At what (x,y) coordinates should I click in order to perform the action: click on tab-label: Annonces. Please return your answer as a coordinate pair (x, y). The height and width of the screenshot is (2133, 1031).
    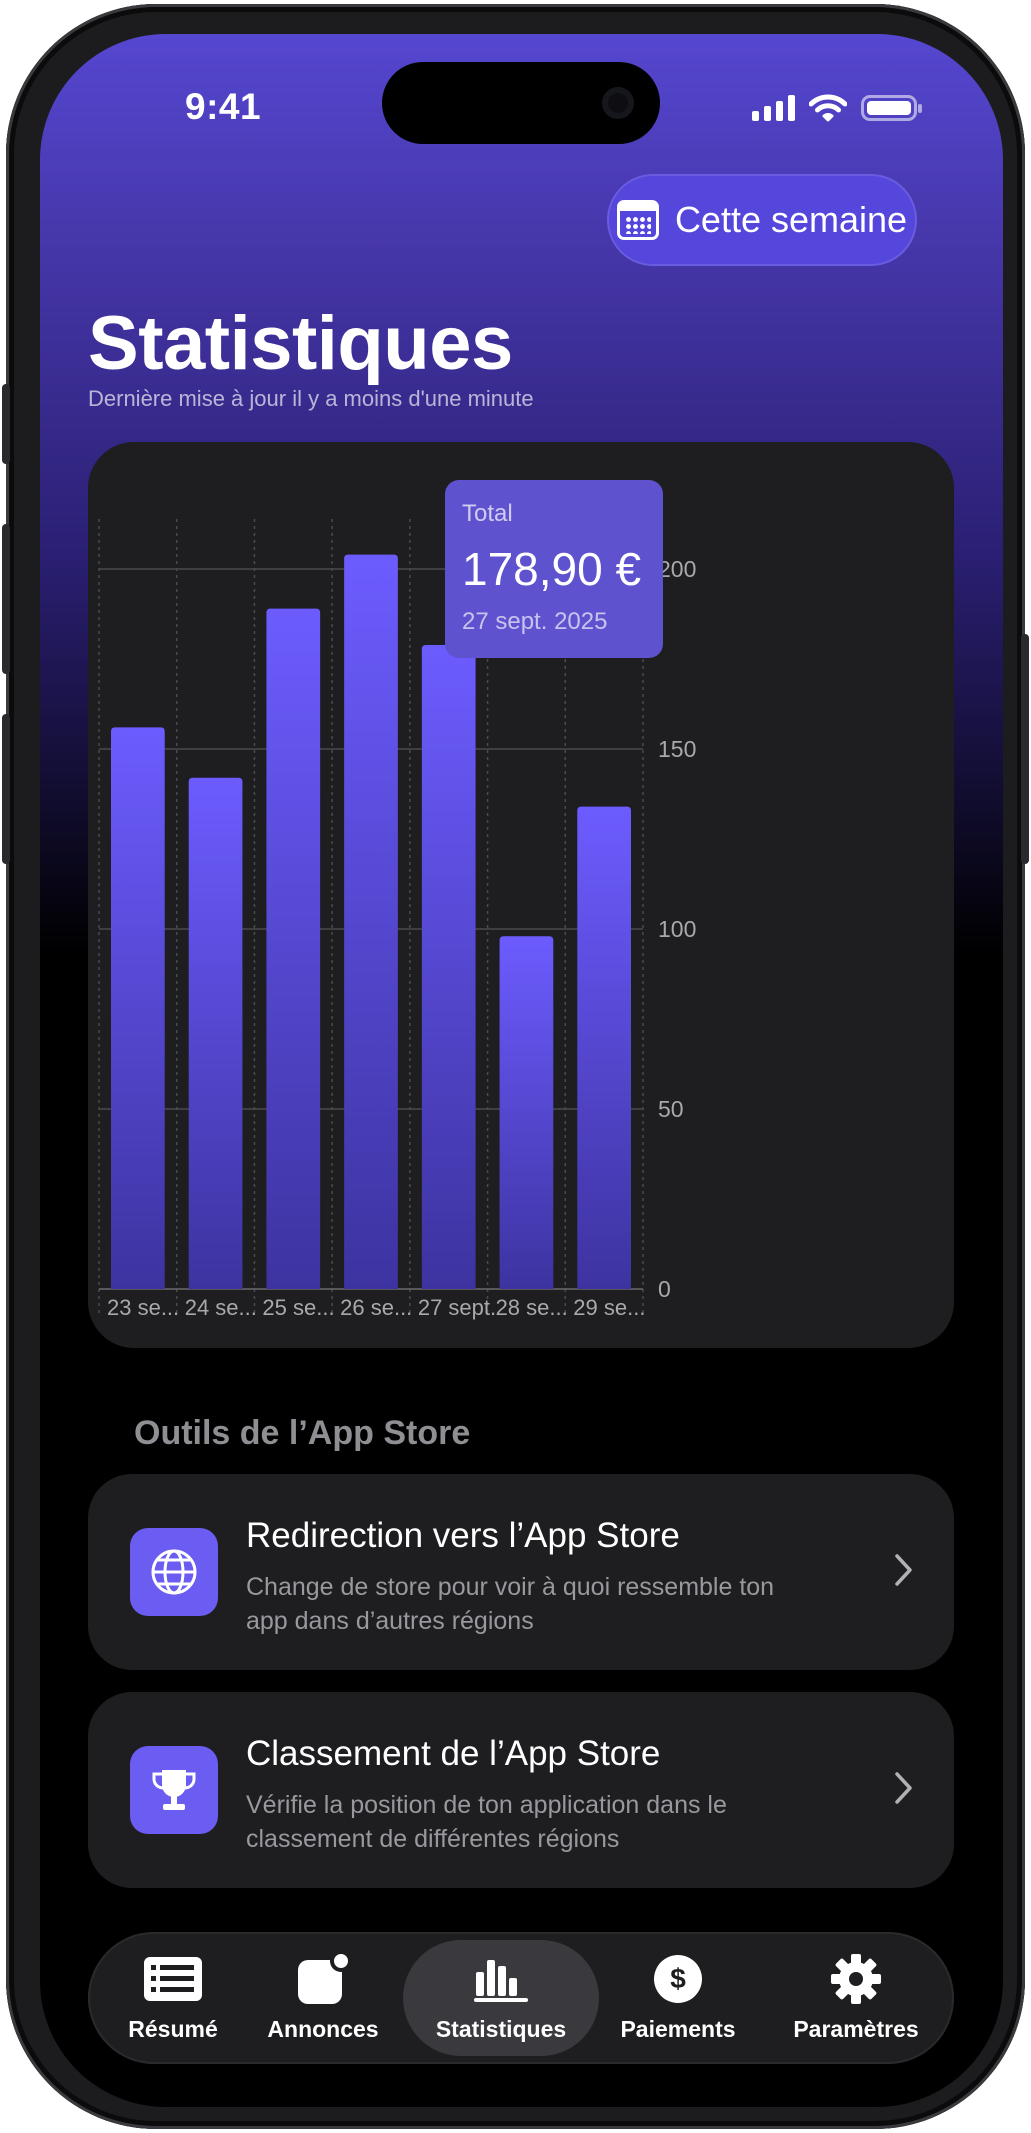
    Looking at the image, I should click on (323, 2029).